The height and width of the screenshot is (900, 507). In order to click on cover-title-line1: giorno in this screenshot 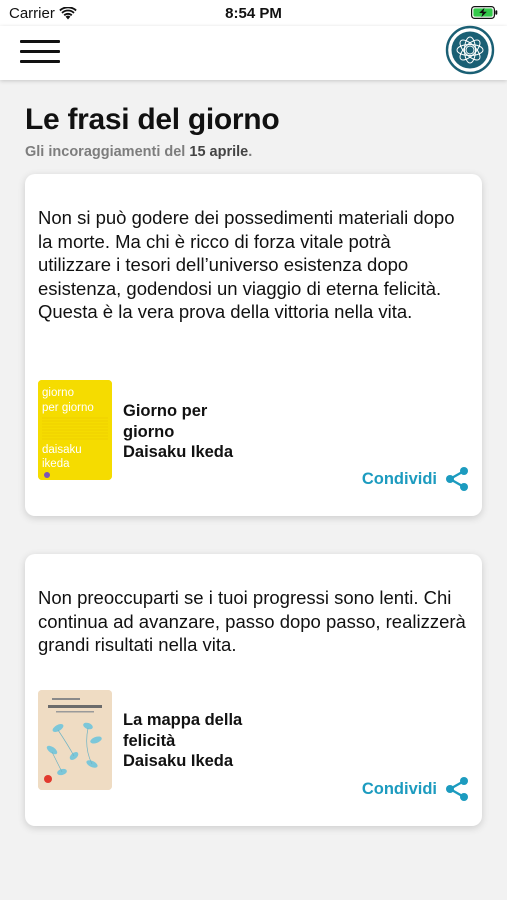, I will do `click(58, 393)`.